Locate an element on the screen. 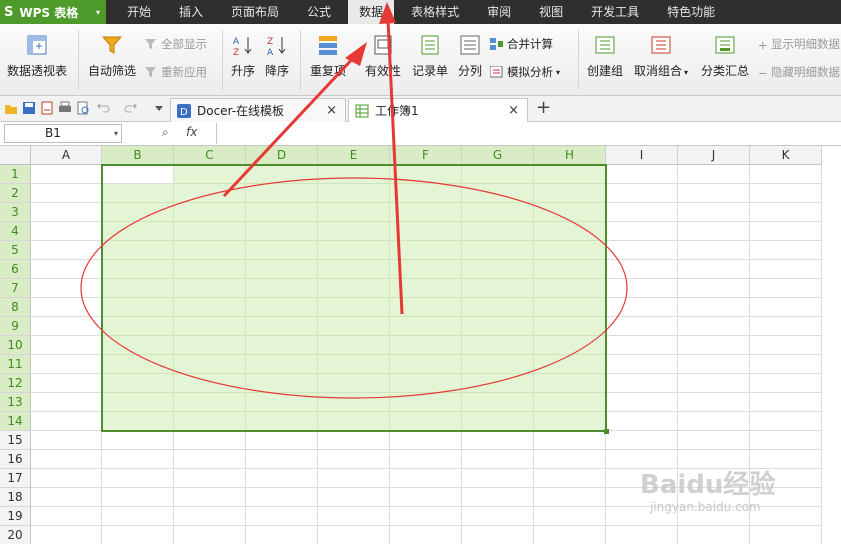 This screenshot has width=841, height=544. subtotal-button: 分类汇总 is located at coordinates (725, 56).